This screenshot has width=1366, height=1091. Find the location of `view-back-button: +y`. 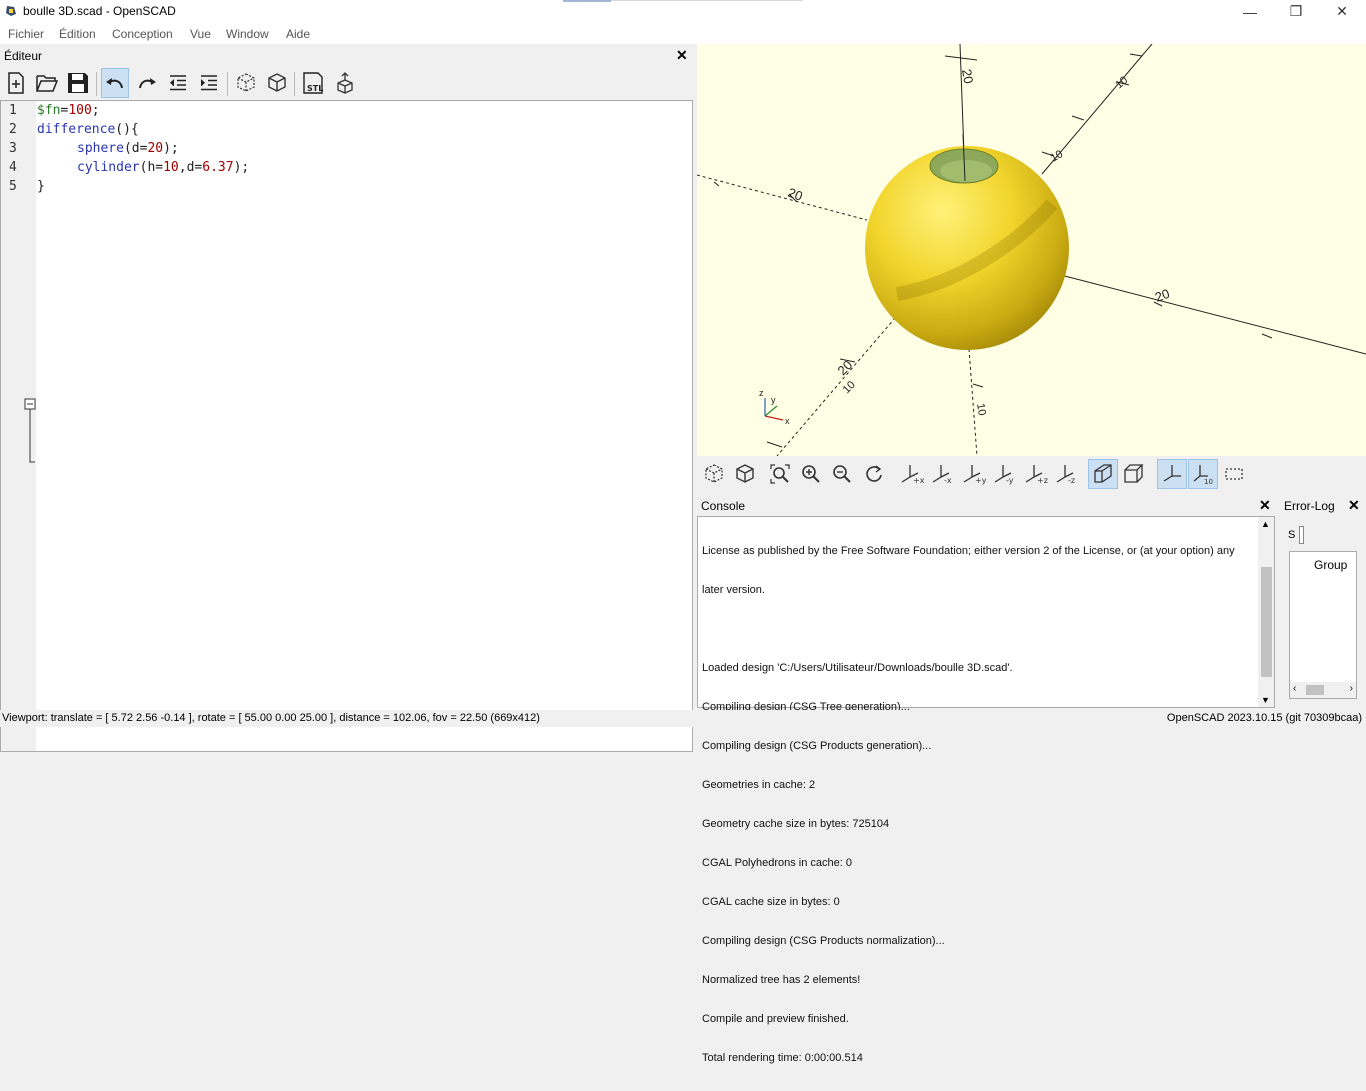

view-back-button: +y is located at coordinates (974, 474).